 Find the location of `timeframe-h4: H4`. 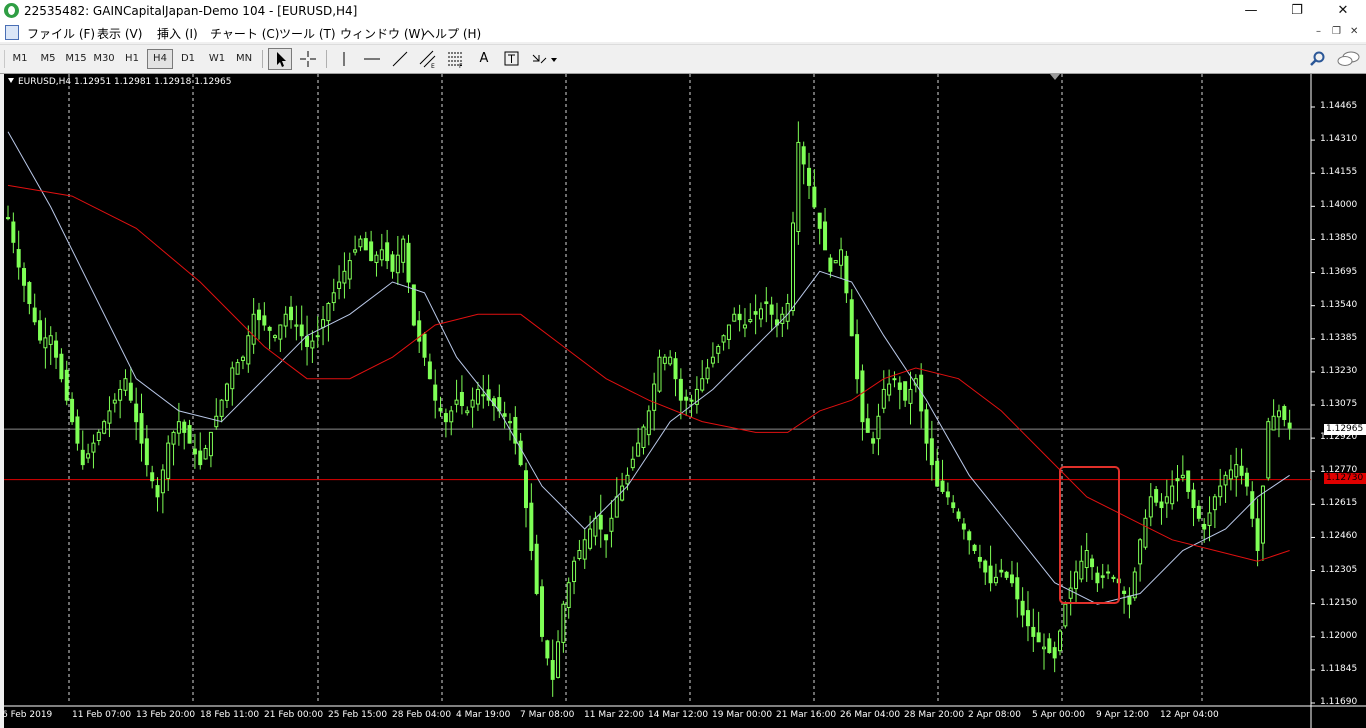

timeframe-h4: H4 is located at coordinates (160, 59).